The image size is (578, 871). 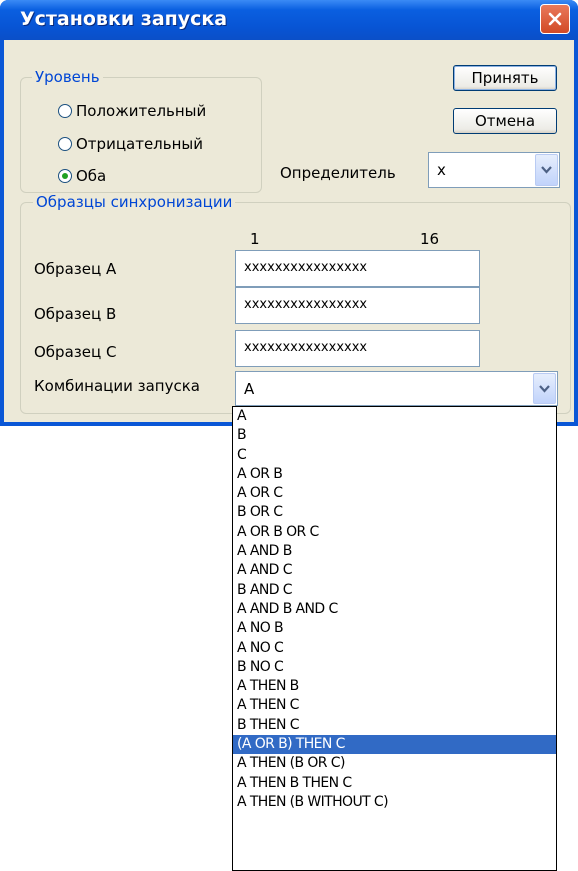 What do you see at coordinates (394, 416) in the screenshot?
I see `dropdown-option: A` at bounding box center [394, 416].